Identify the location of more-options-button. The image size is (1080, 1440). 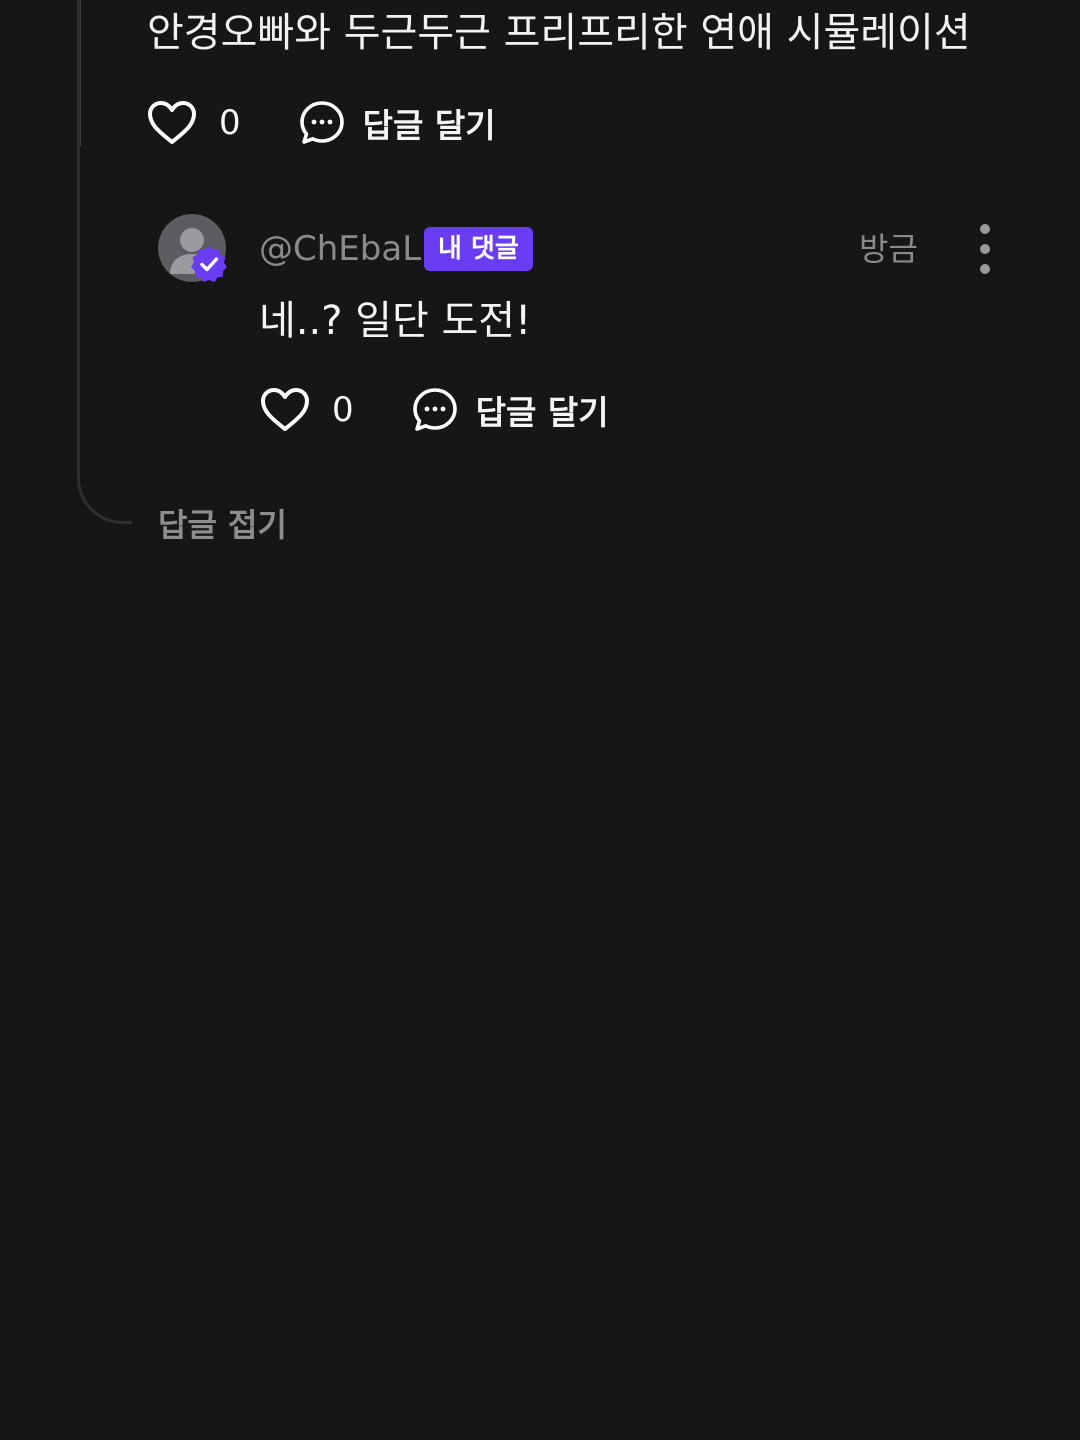
(985, 249).